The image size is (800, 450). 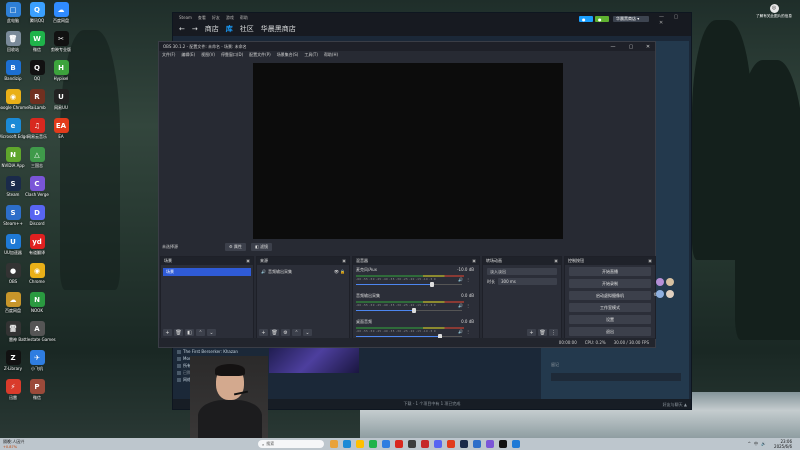 What do you see at coordinates (13, 72) in the screenshot?
I see `desktop-icon: B Bandizip` at bounding box center [13, 72].